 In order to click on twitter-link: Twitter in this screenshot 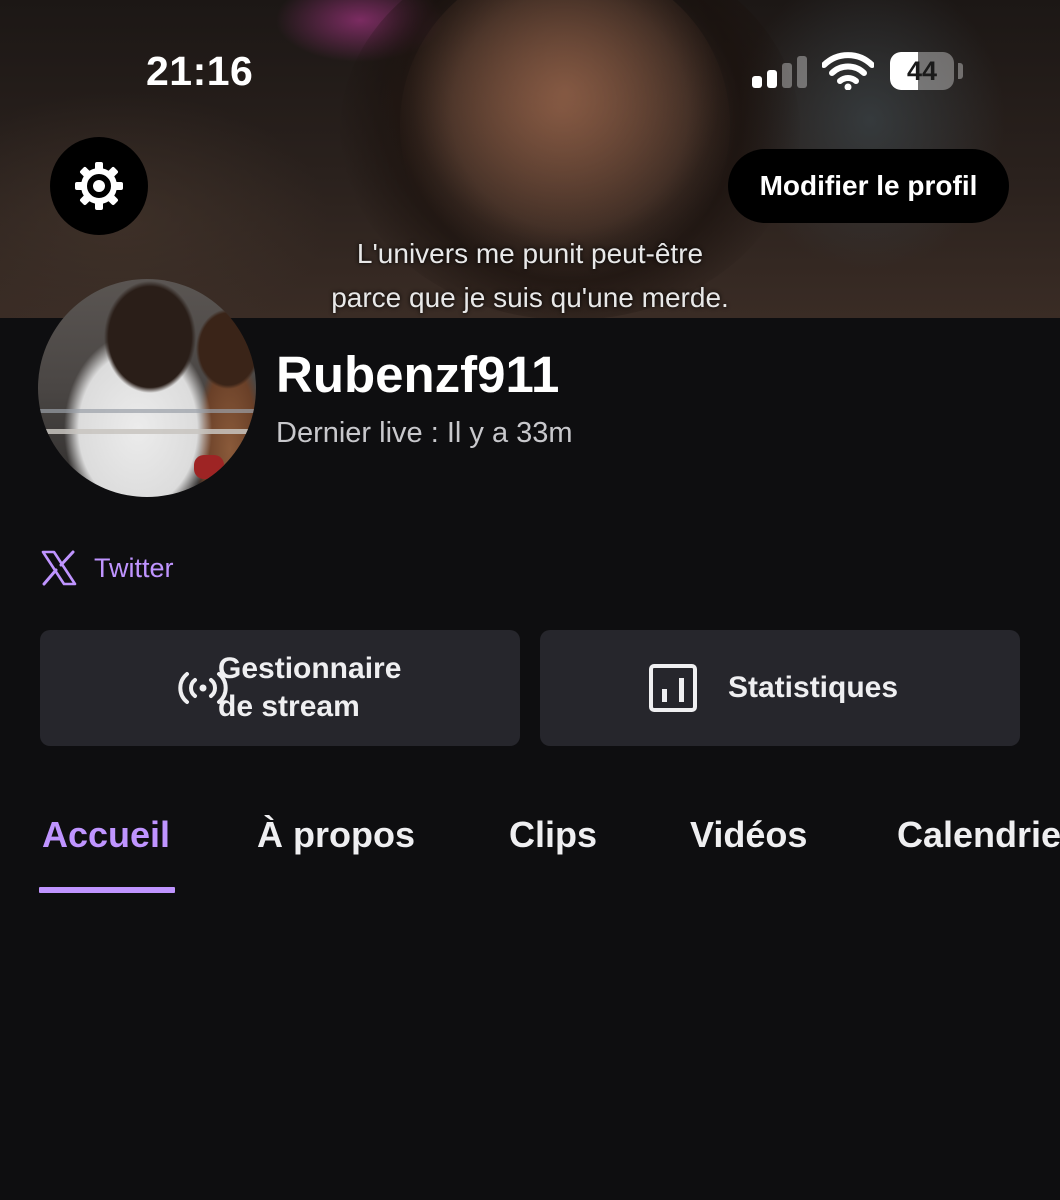, I will do `click(107, 568)`.